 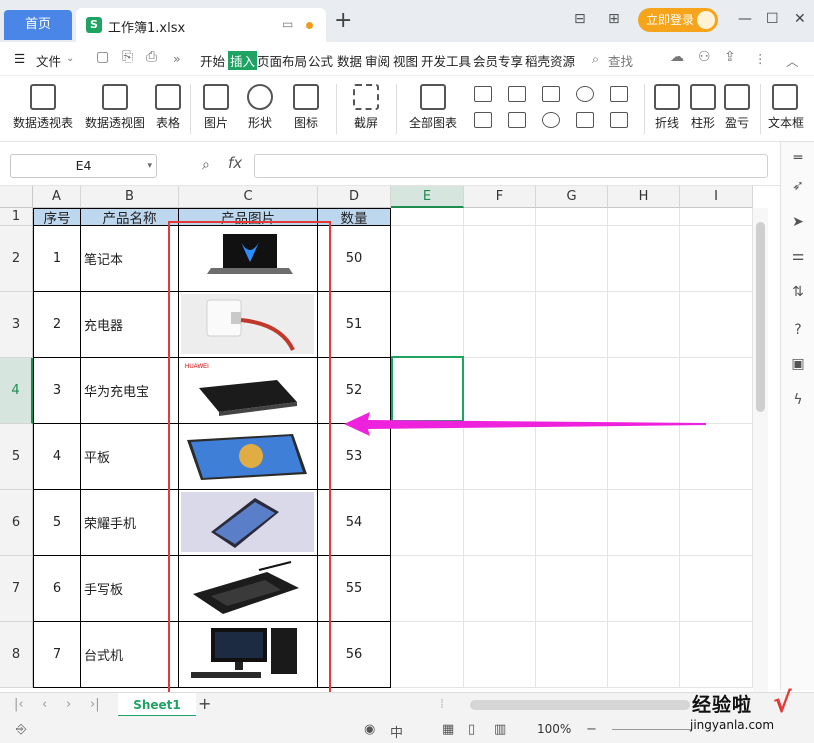 What do you see at coordinates (130, 523) in the screenshot?
I see `cell-name: 荣耀手机` at bounding box center [130, 523].